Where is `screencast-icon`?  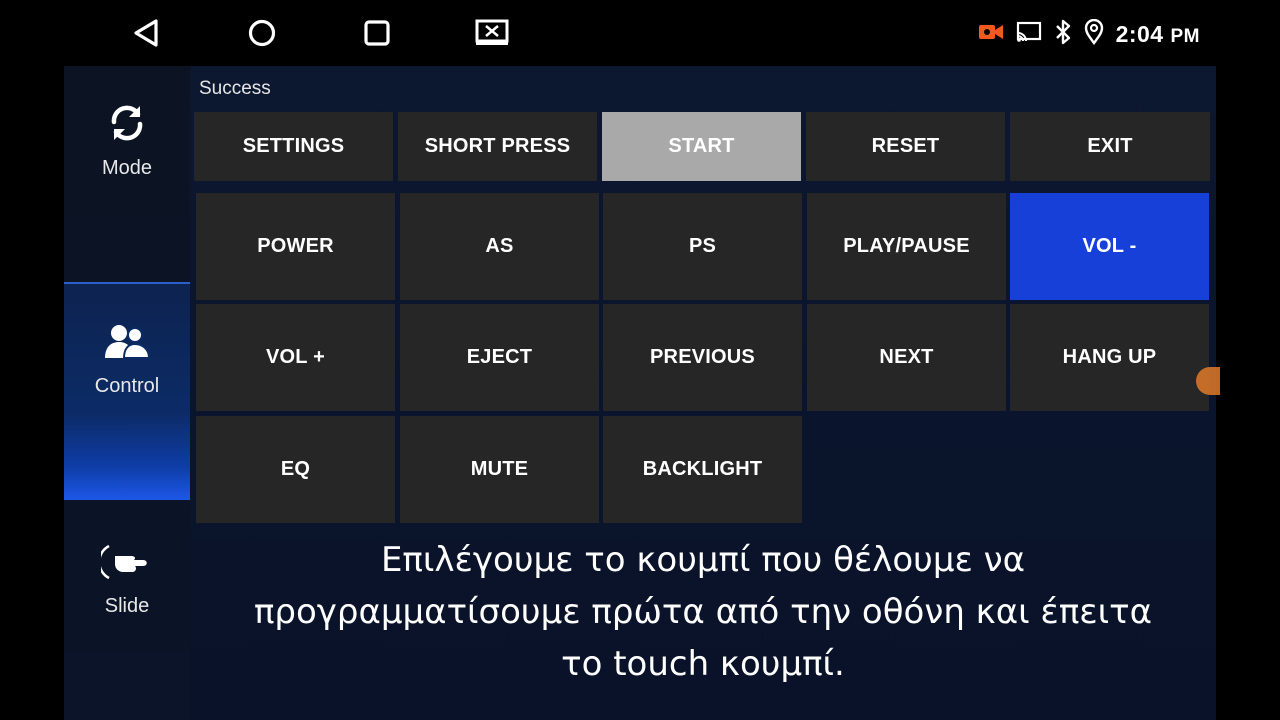 screencast-icon is located at coordinates (492, 33).